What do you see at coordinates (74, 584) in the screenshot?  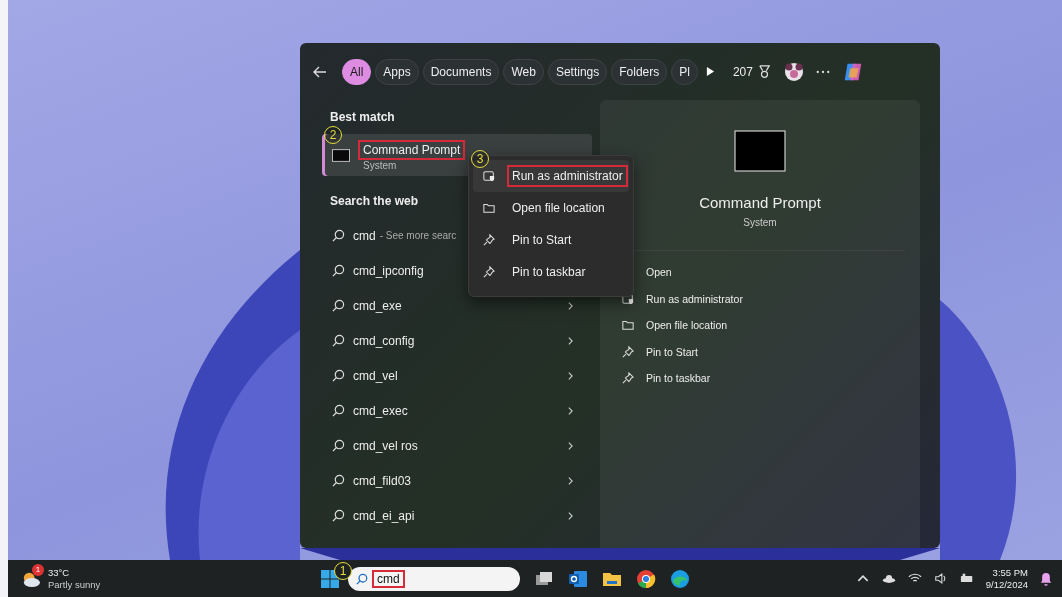 I see `weather-condition: Partly sunny` at bounding box center [74, 584].